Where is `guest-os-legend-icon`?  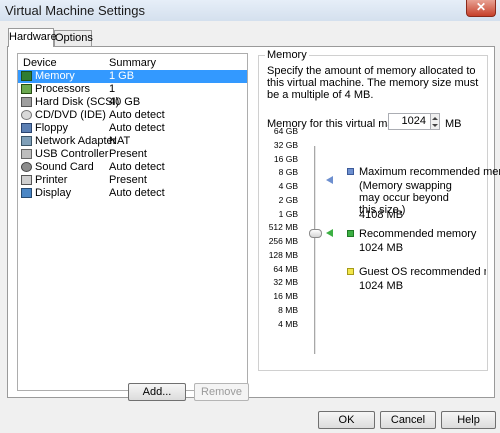
guest-os-legend-icon is located at coordinates (350, 271).